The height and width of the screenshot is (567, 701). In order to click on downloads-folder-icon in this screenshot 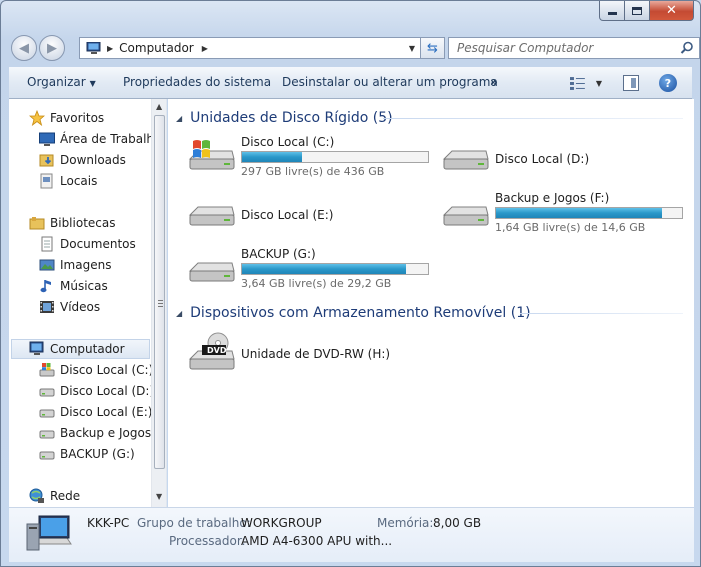, I will do `click(47, 160)`.